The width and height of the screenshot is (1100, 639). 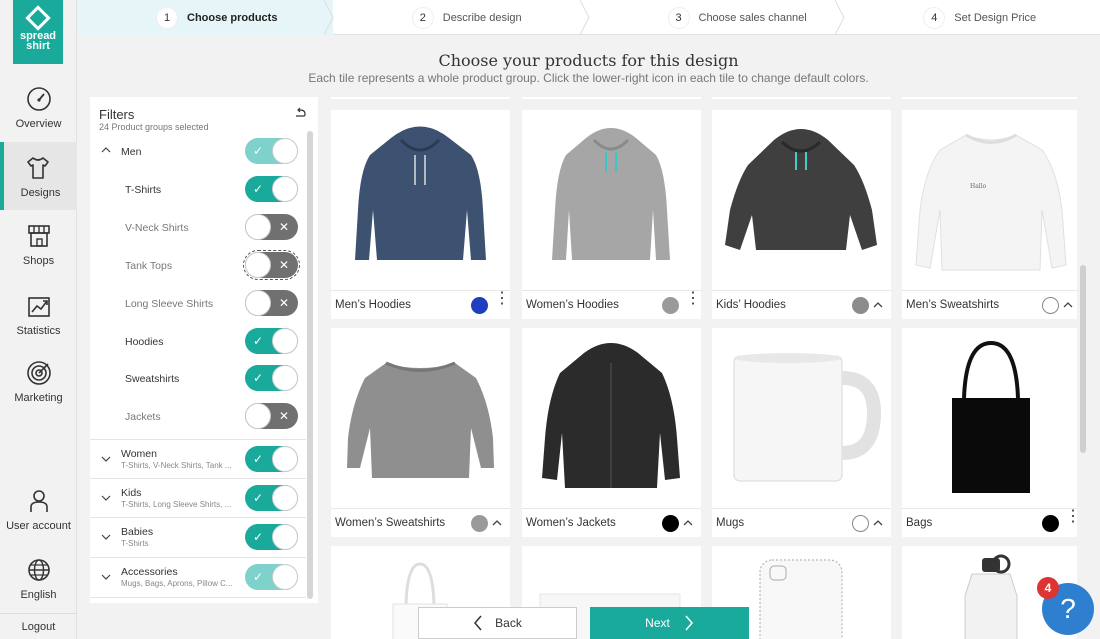 I want to click on grid-scrollbar, so click(x=1083, y=359).